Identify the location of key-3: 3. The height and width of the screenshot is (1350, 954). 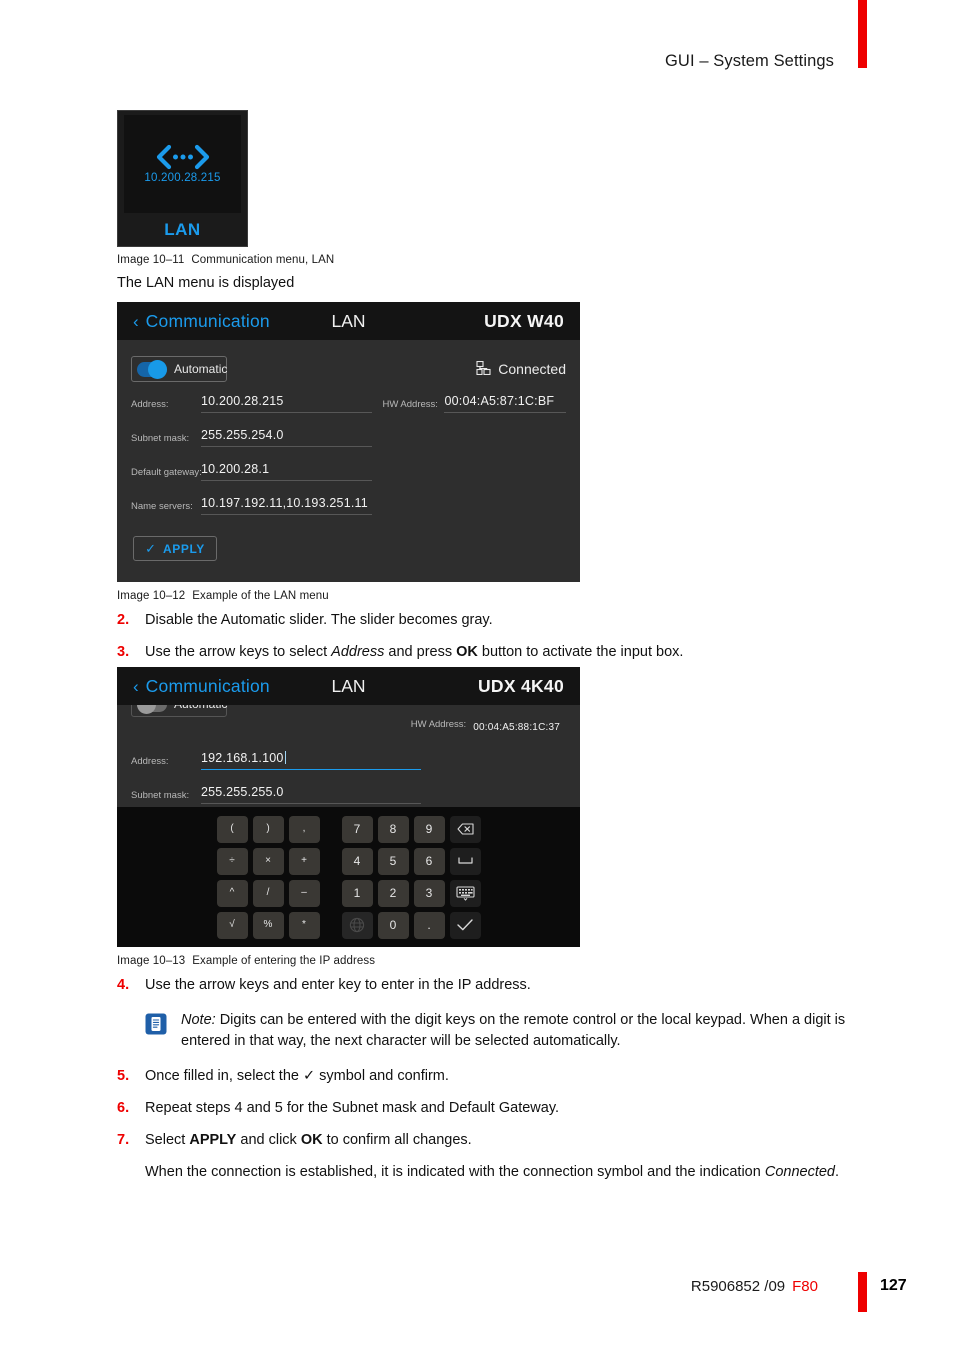
(429, 893).